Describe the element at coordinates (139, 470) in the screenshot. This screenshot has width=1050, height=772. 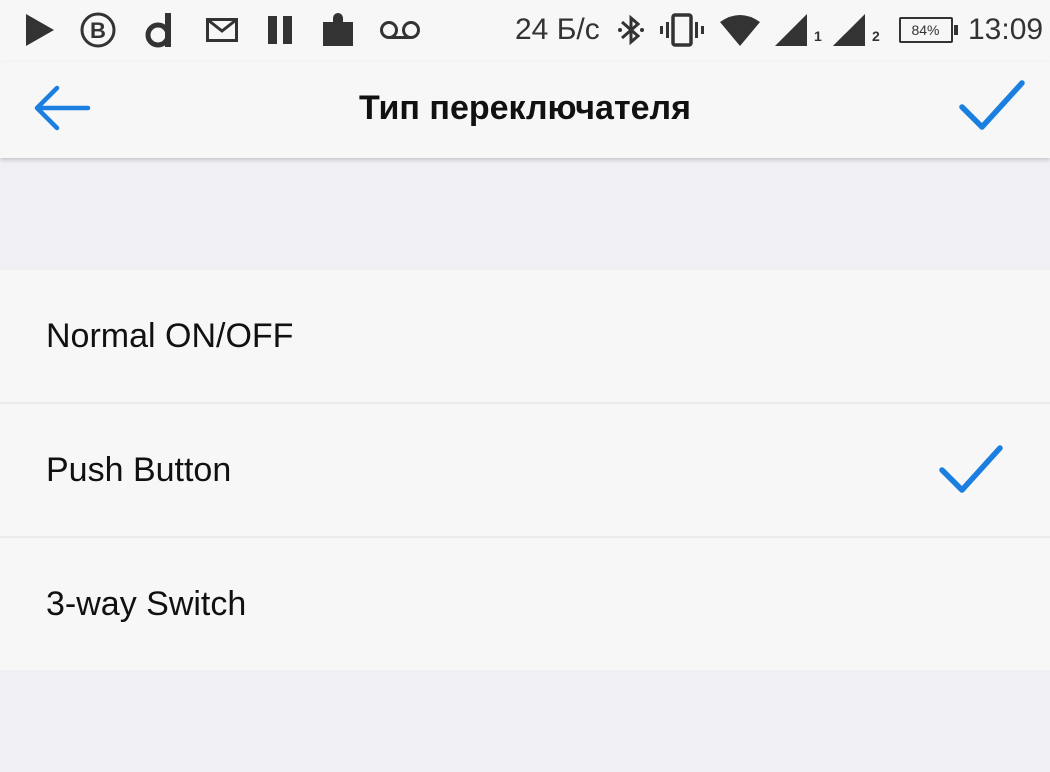
I see `option-label: Push Button` at that location.